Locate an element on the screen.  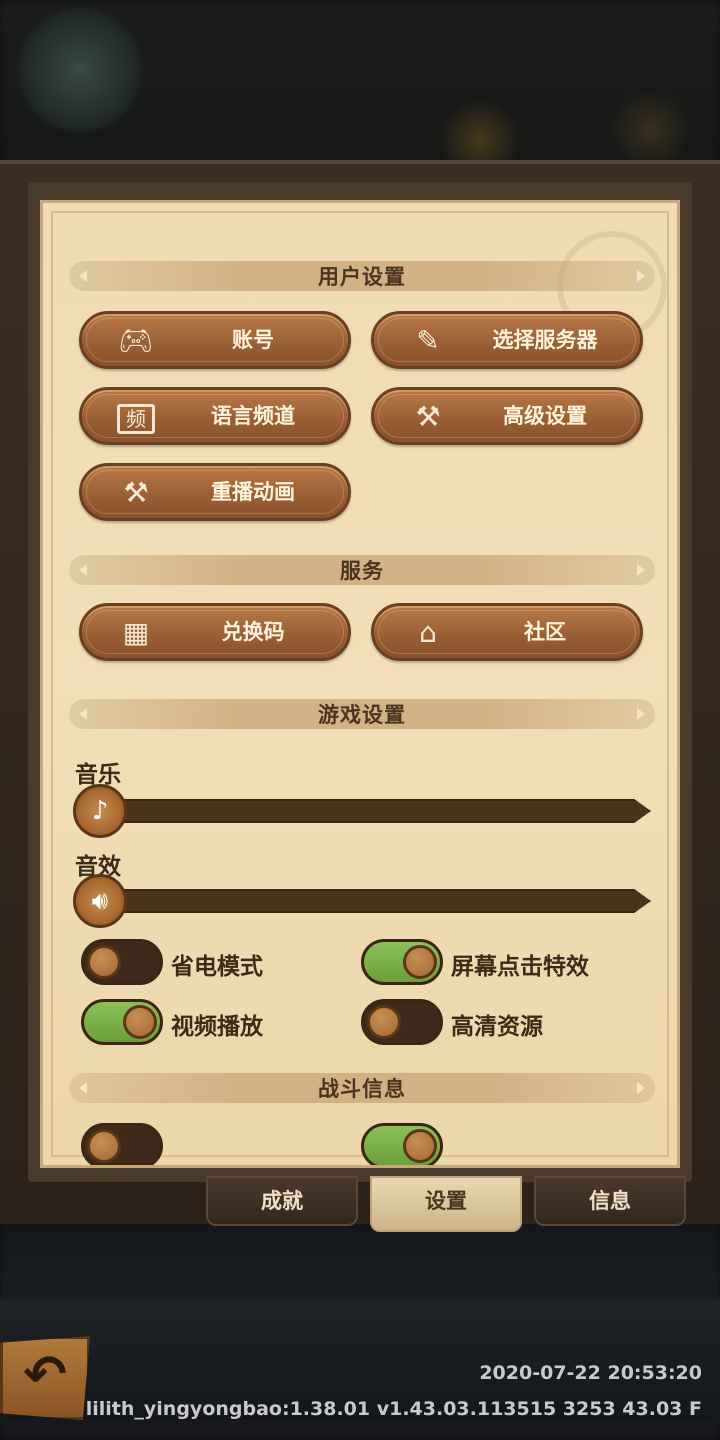
redeem-code-button: ▦ 兑换码 is located at coordinates (215, 632).